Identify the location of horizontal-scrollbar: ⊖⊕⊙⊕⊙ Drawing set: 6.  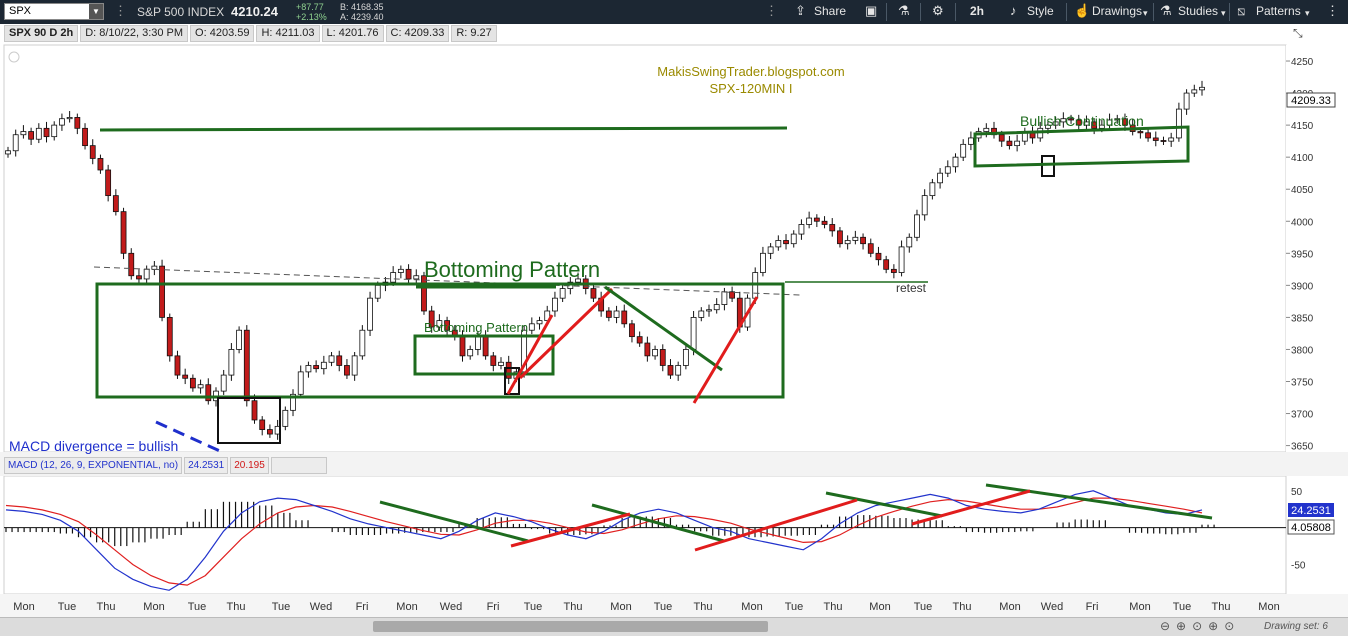
(674, 626).